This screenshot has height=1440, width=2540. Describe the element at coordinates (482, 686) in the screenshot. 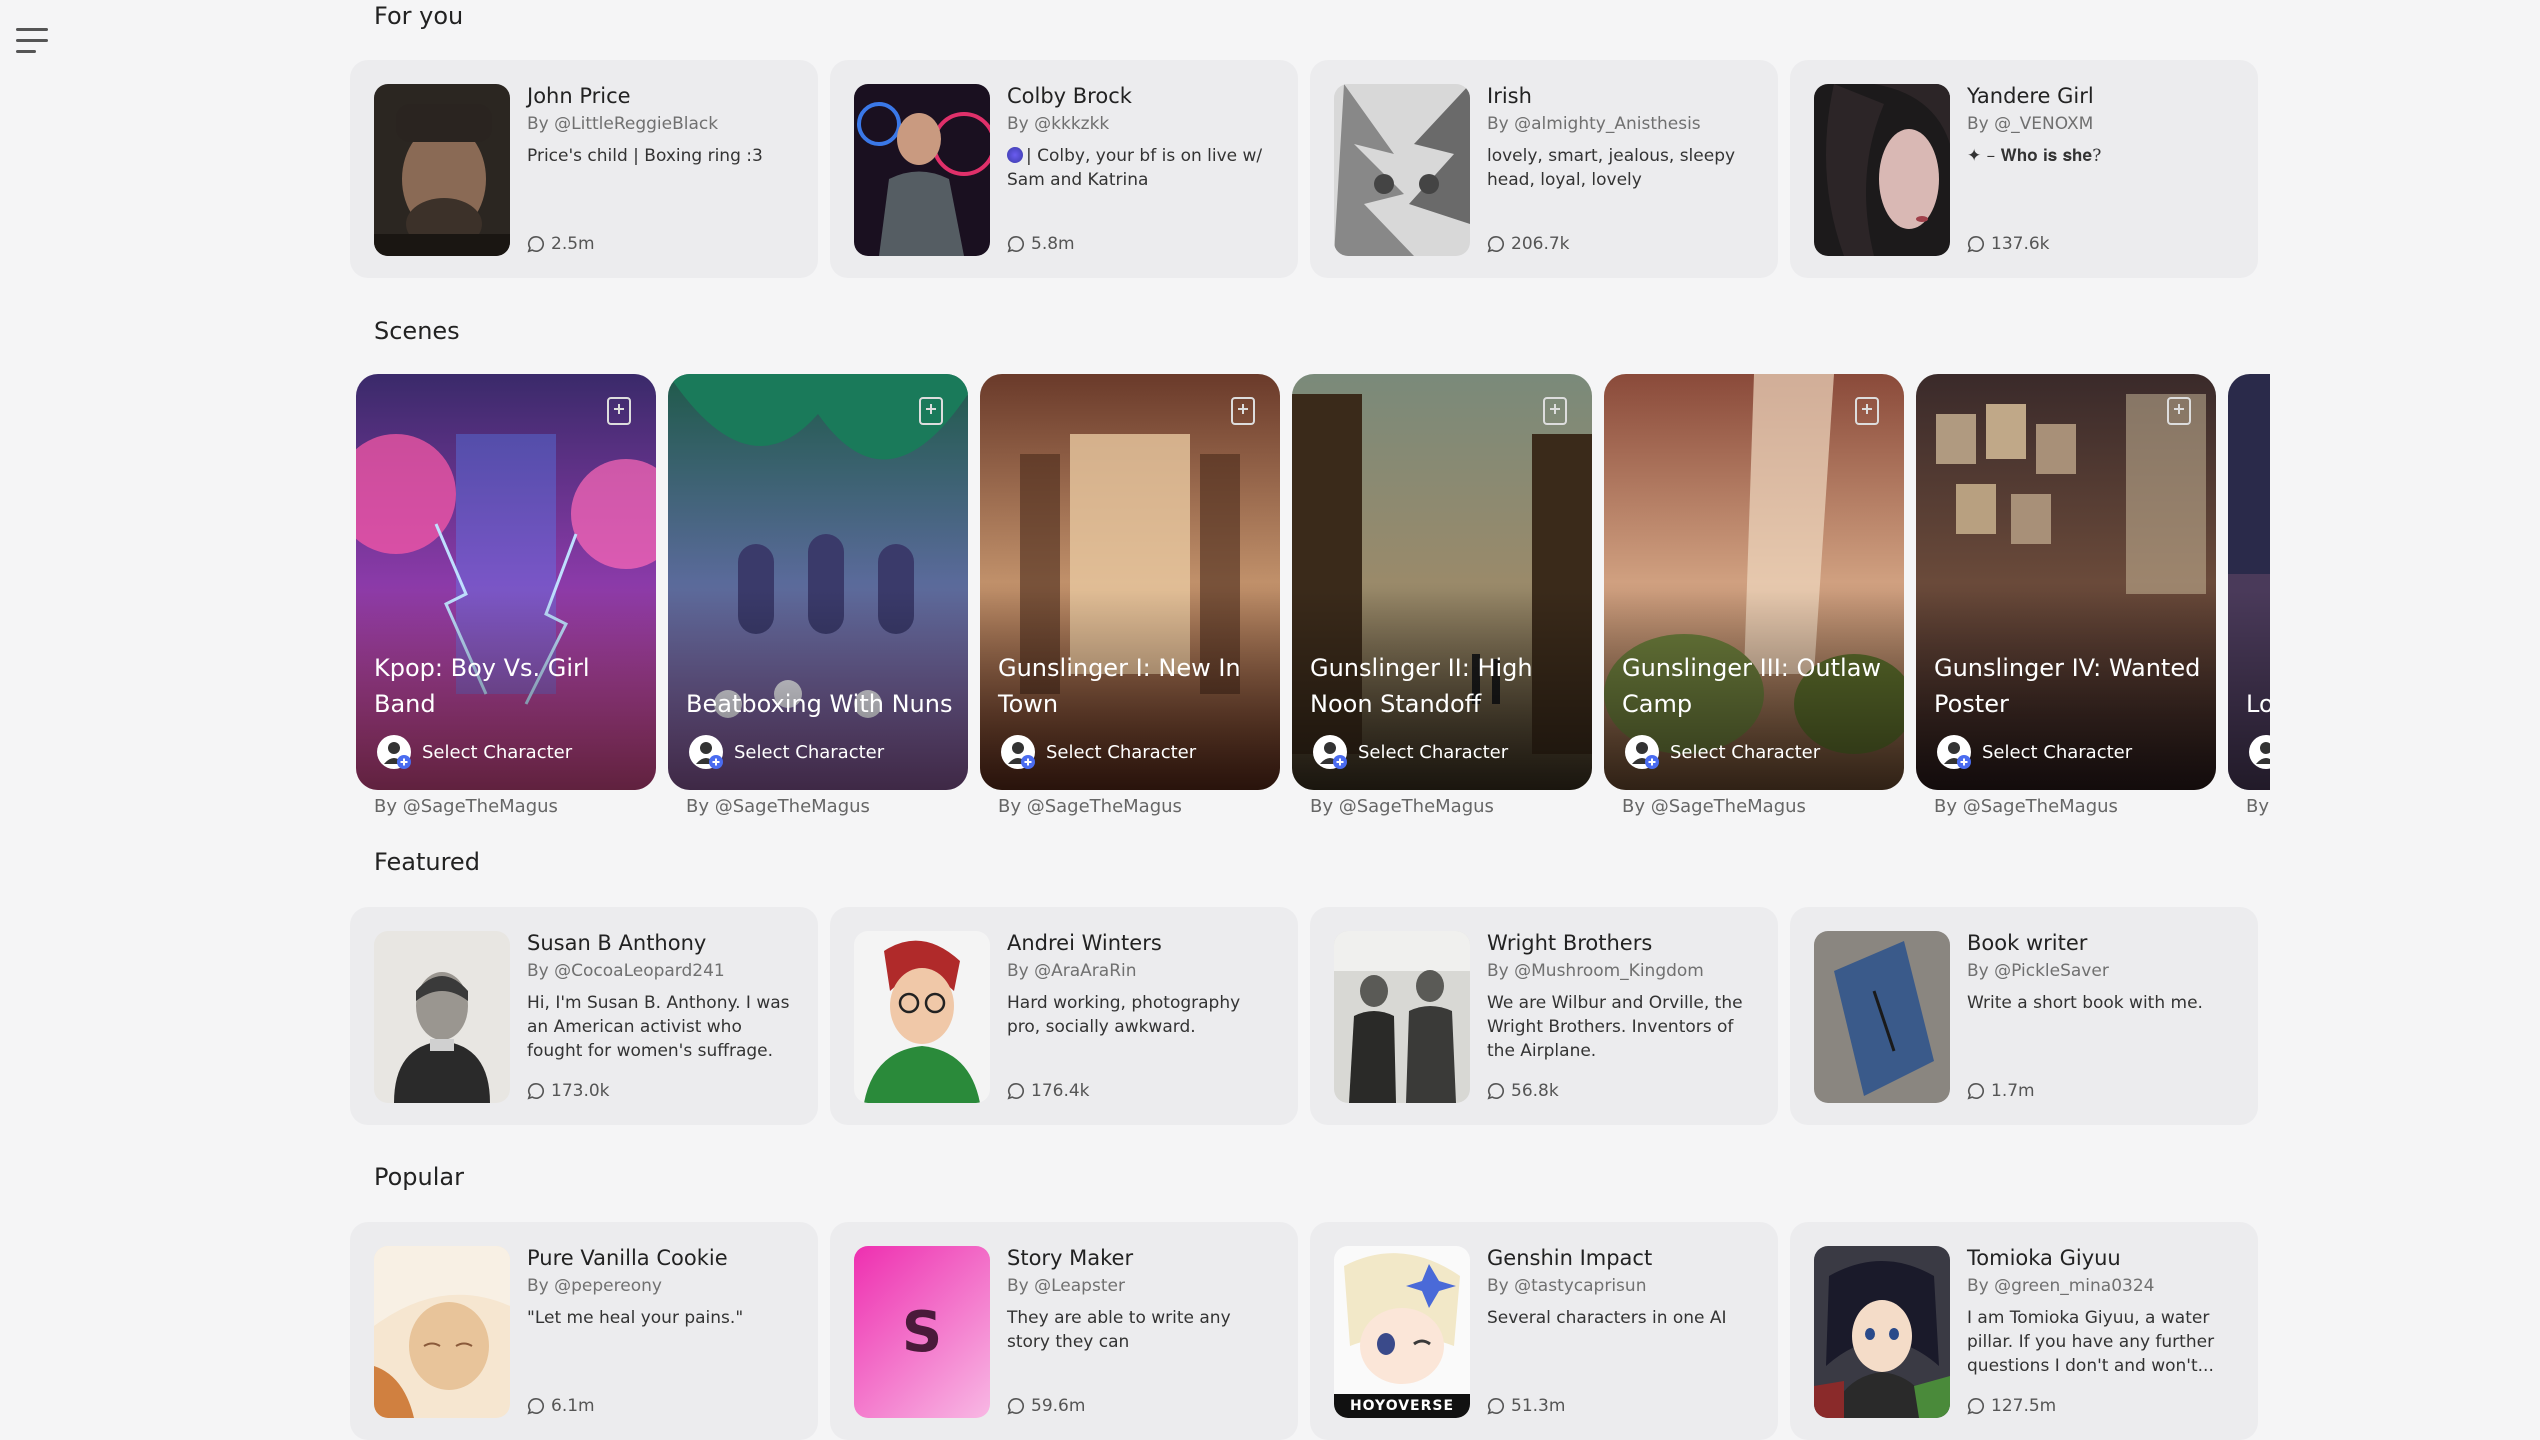

I see `scene-title: Kpop: Boy Vs. Girl Band` at that location.